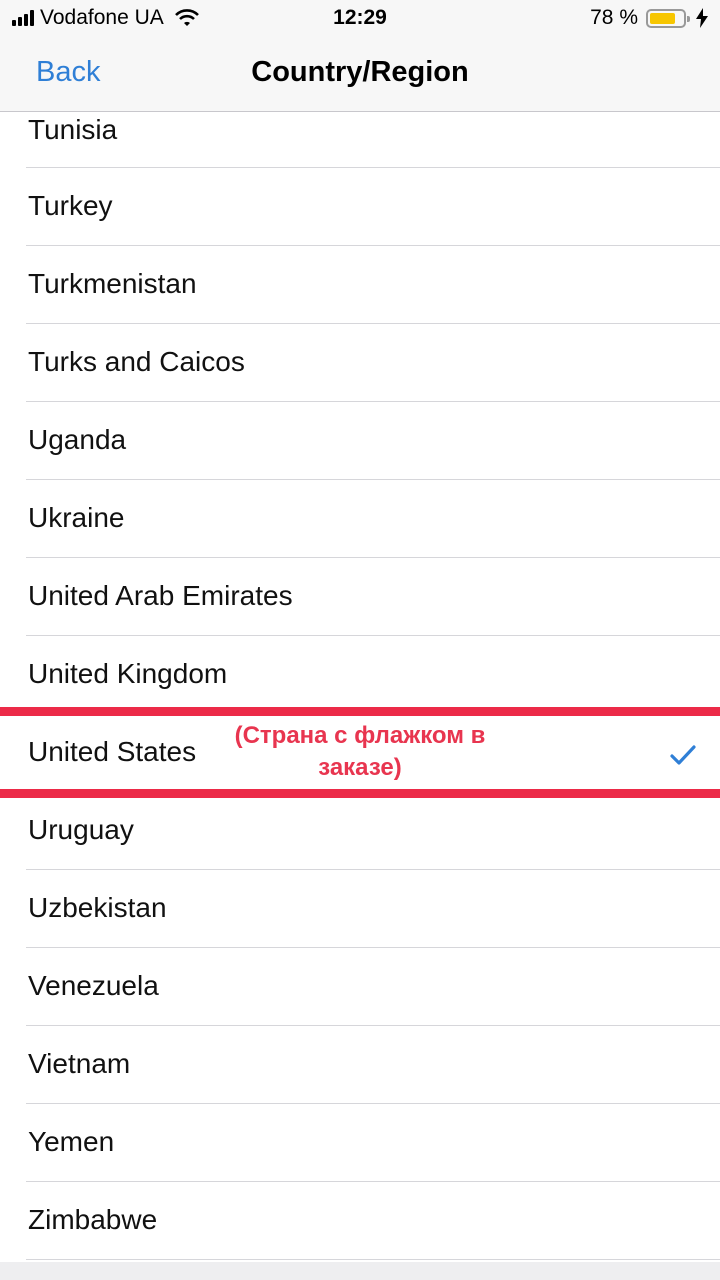  What do you see at coordinates (360, 363) in the screenshot?
I see `country-row: Turks and Caicos` at bounding box center [360, 363].